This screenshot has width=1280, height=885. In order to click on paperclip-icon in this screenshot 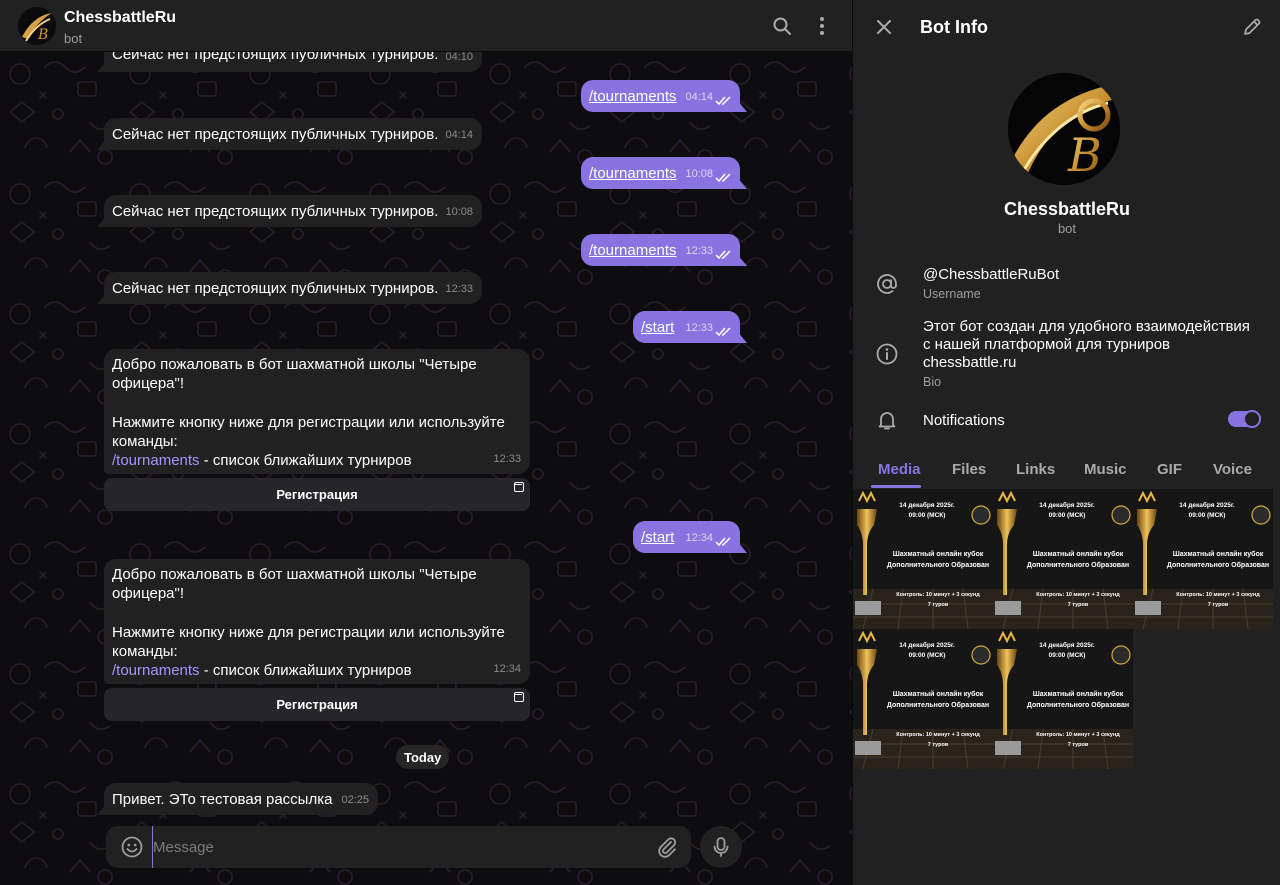, I will do `click(667, 847)`.